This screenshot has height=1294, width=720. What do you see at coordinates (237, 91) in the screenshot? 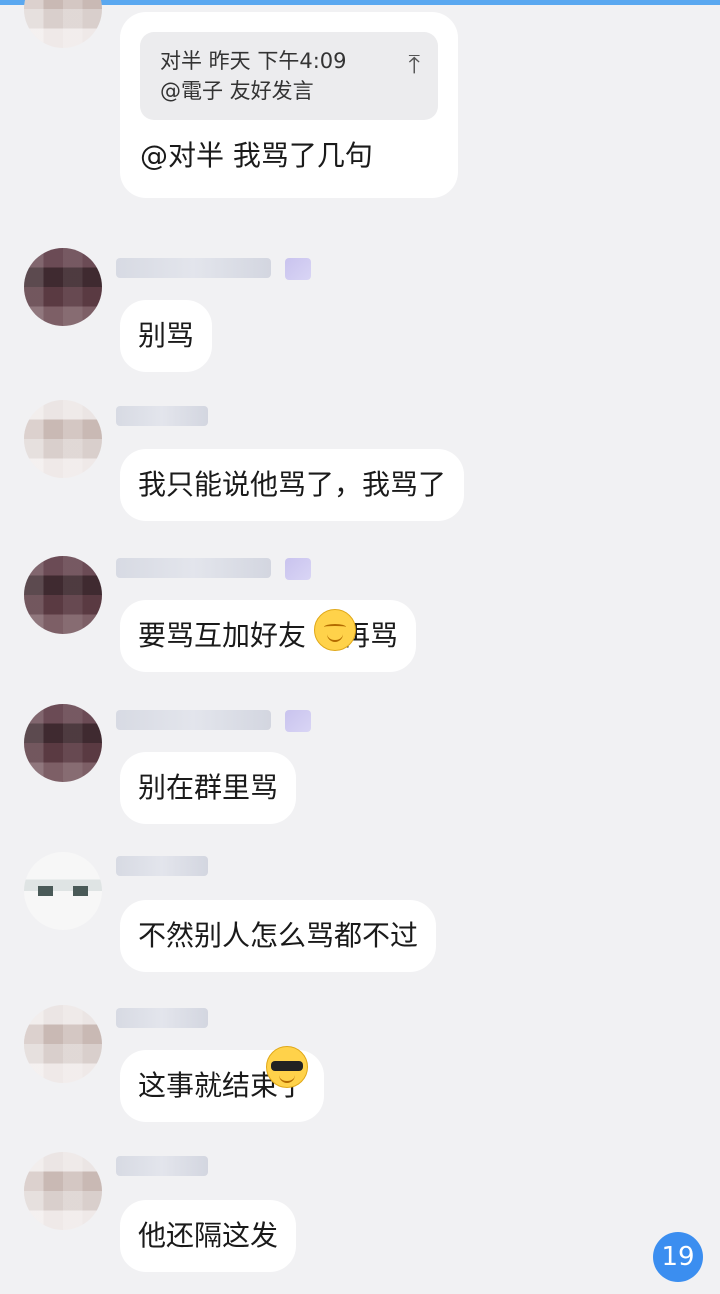
I see `reply-quoted-text: @電子 友好发言` at bounding box center [237, 91].